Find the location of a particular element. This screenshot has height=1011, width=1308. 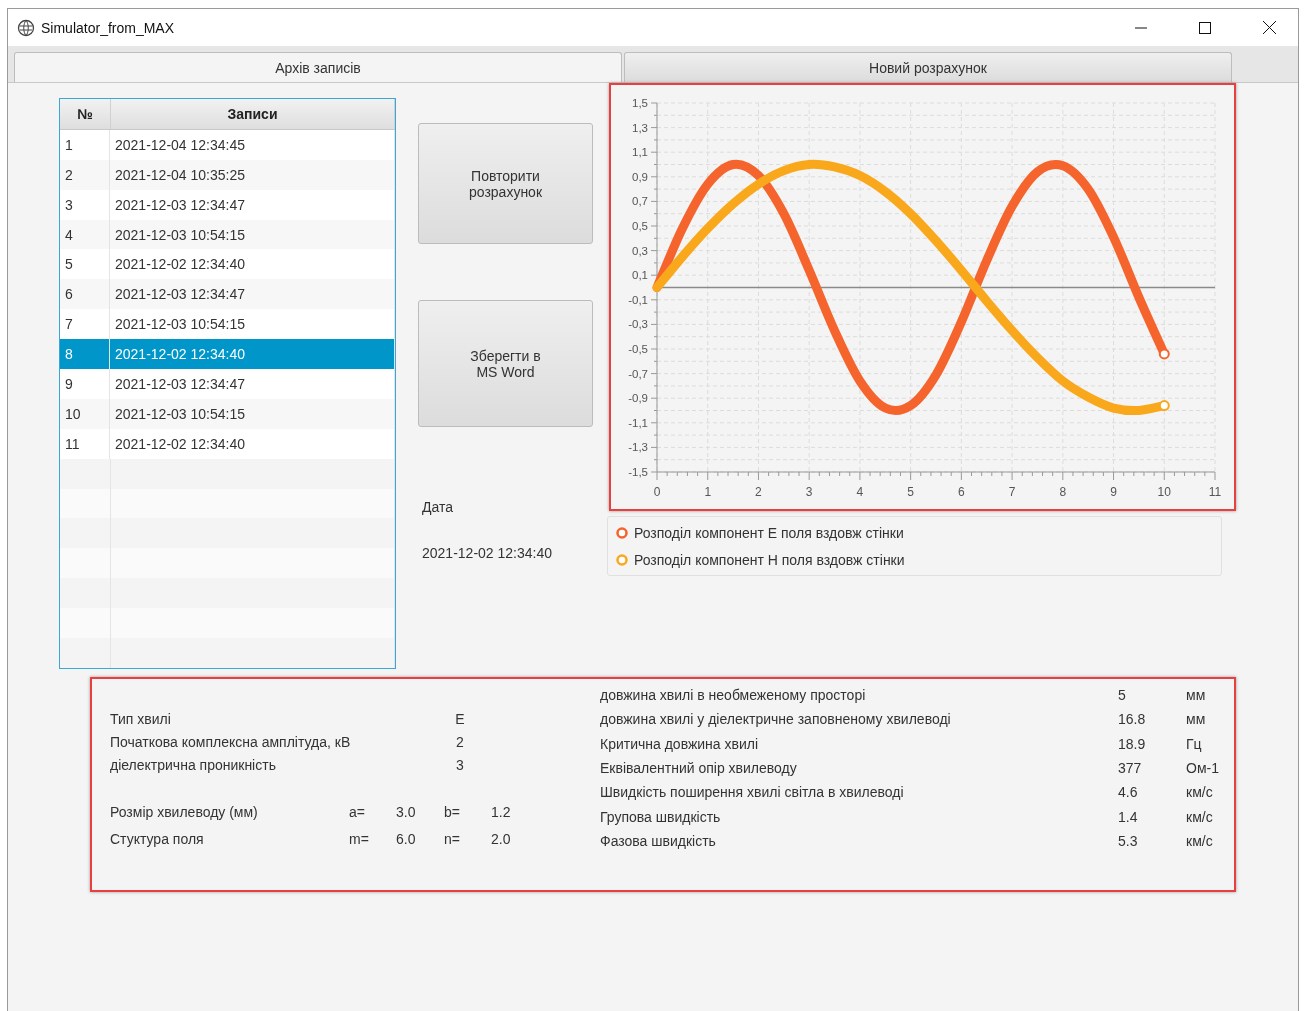

table-cell: 10 is located at coordinates (85, 413).